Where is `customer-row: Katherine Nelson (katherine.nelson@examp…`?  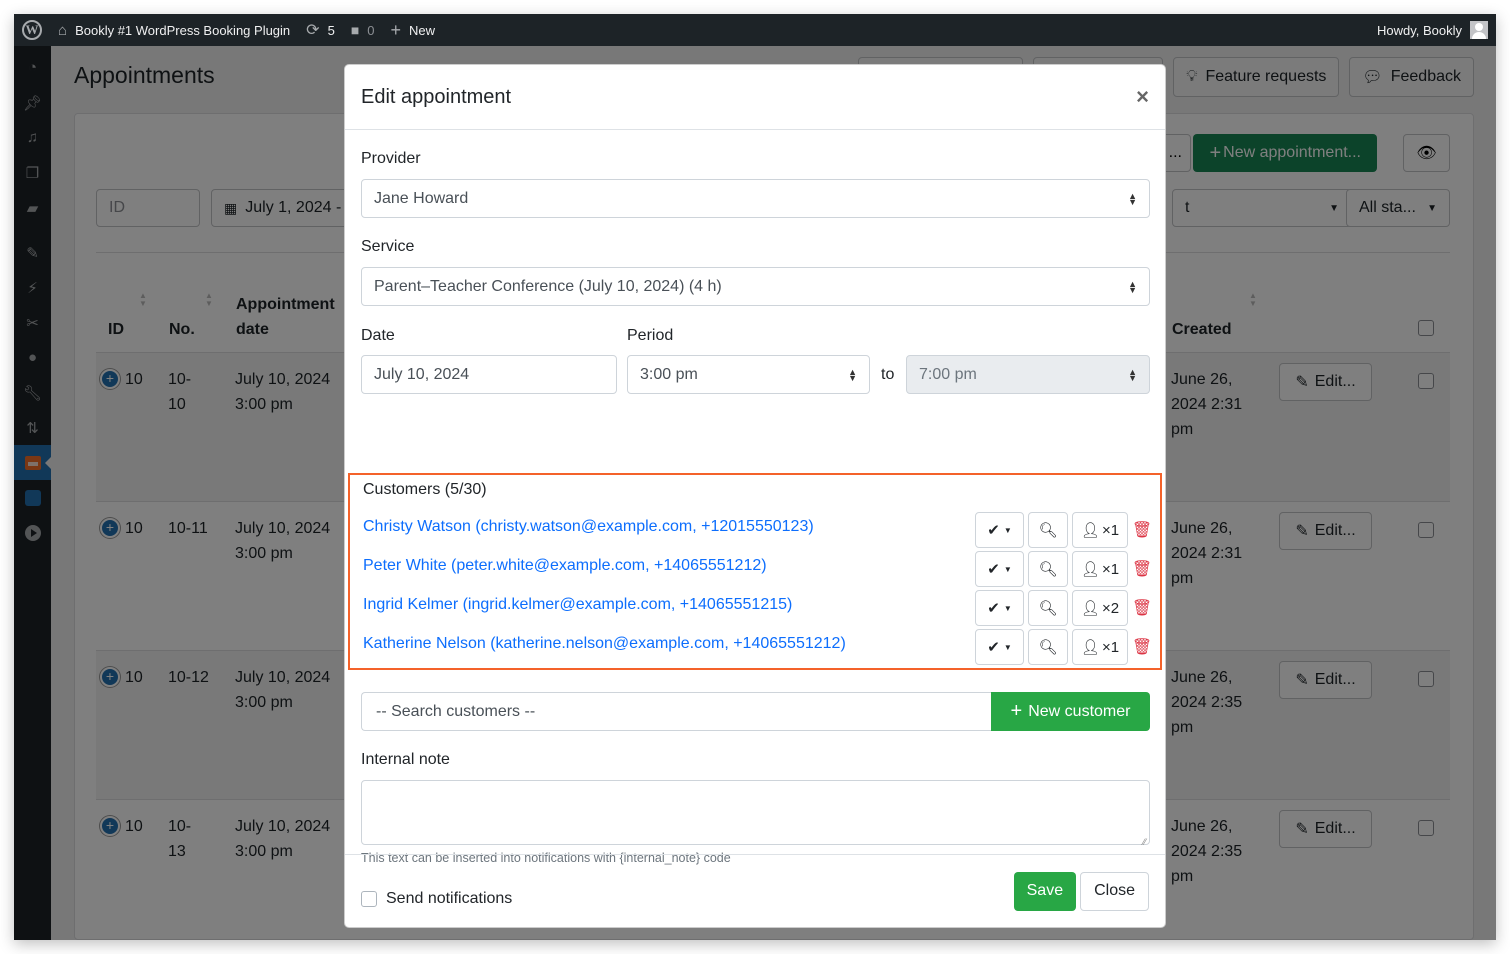 customer-row: Katherine Nelson (katherine.nelson@examp… is located at coordinates (757, 647).